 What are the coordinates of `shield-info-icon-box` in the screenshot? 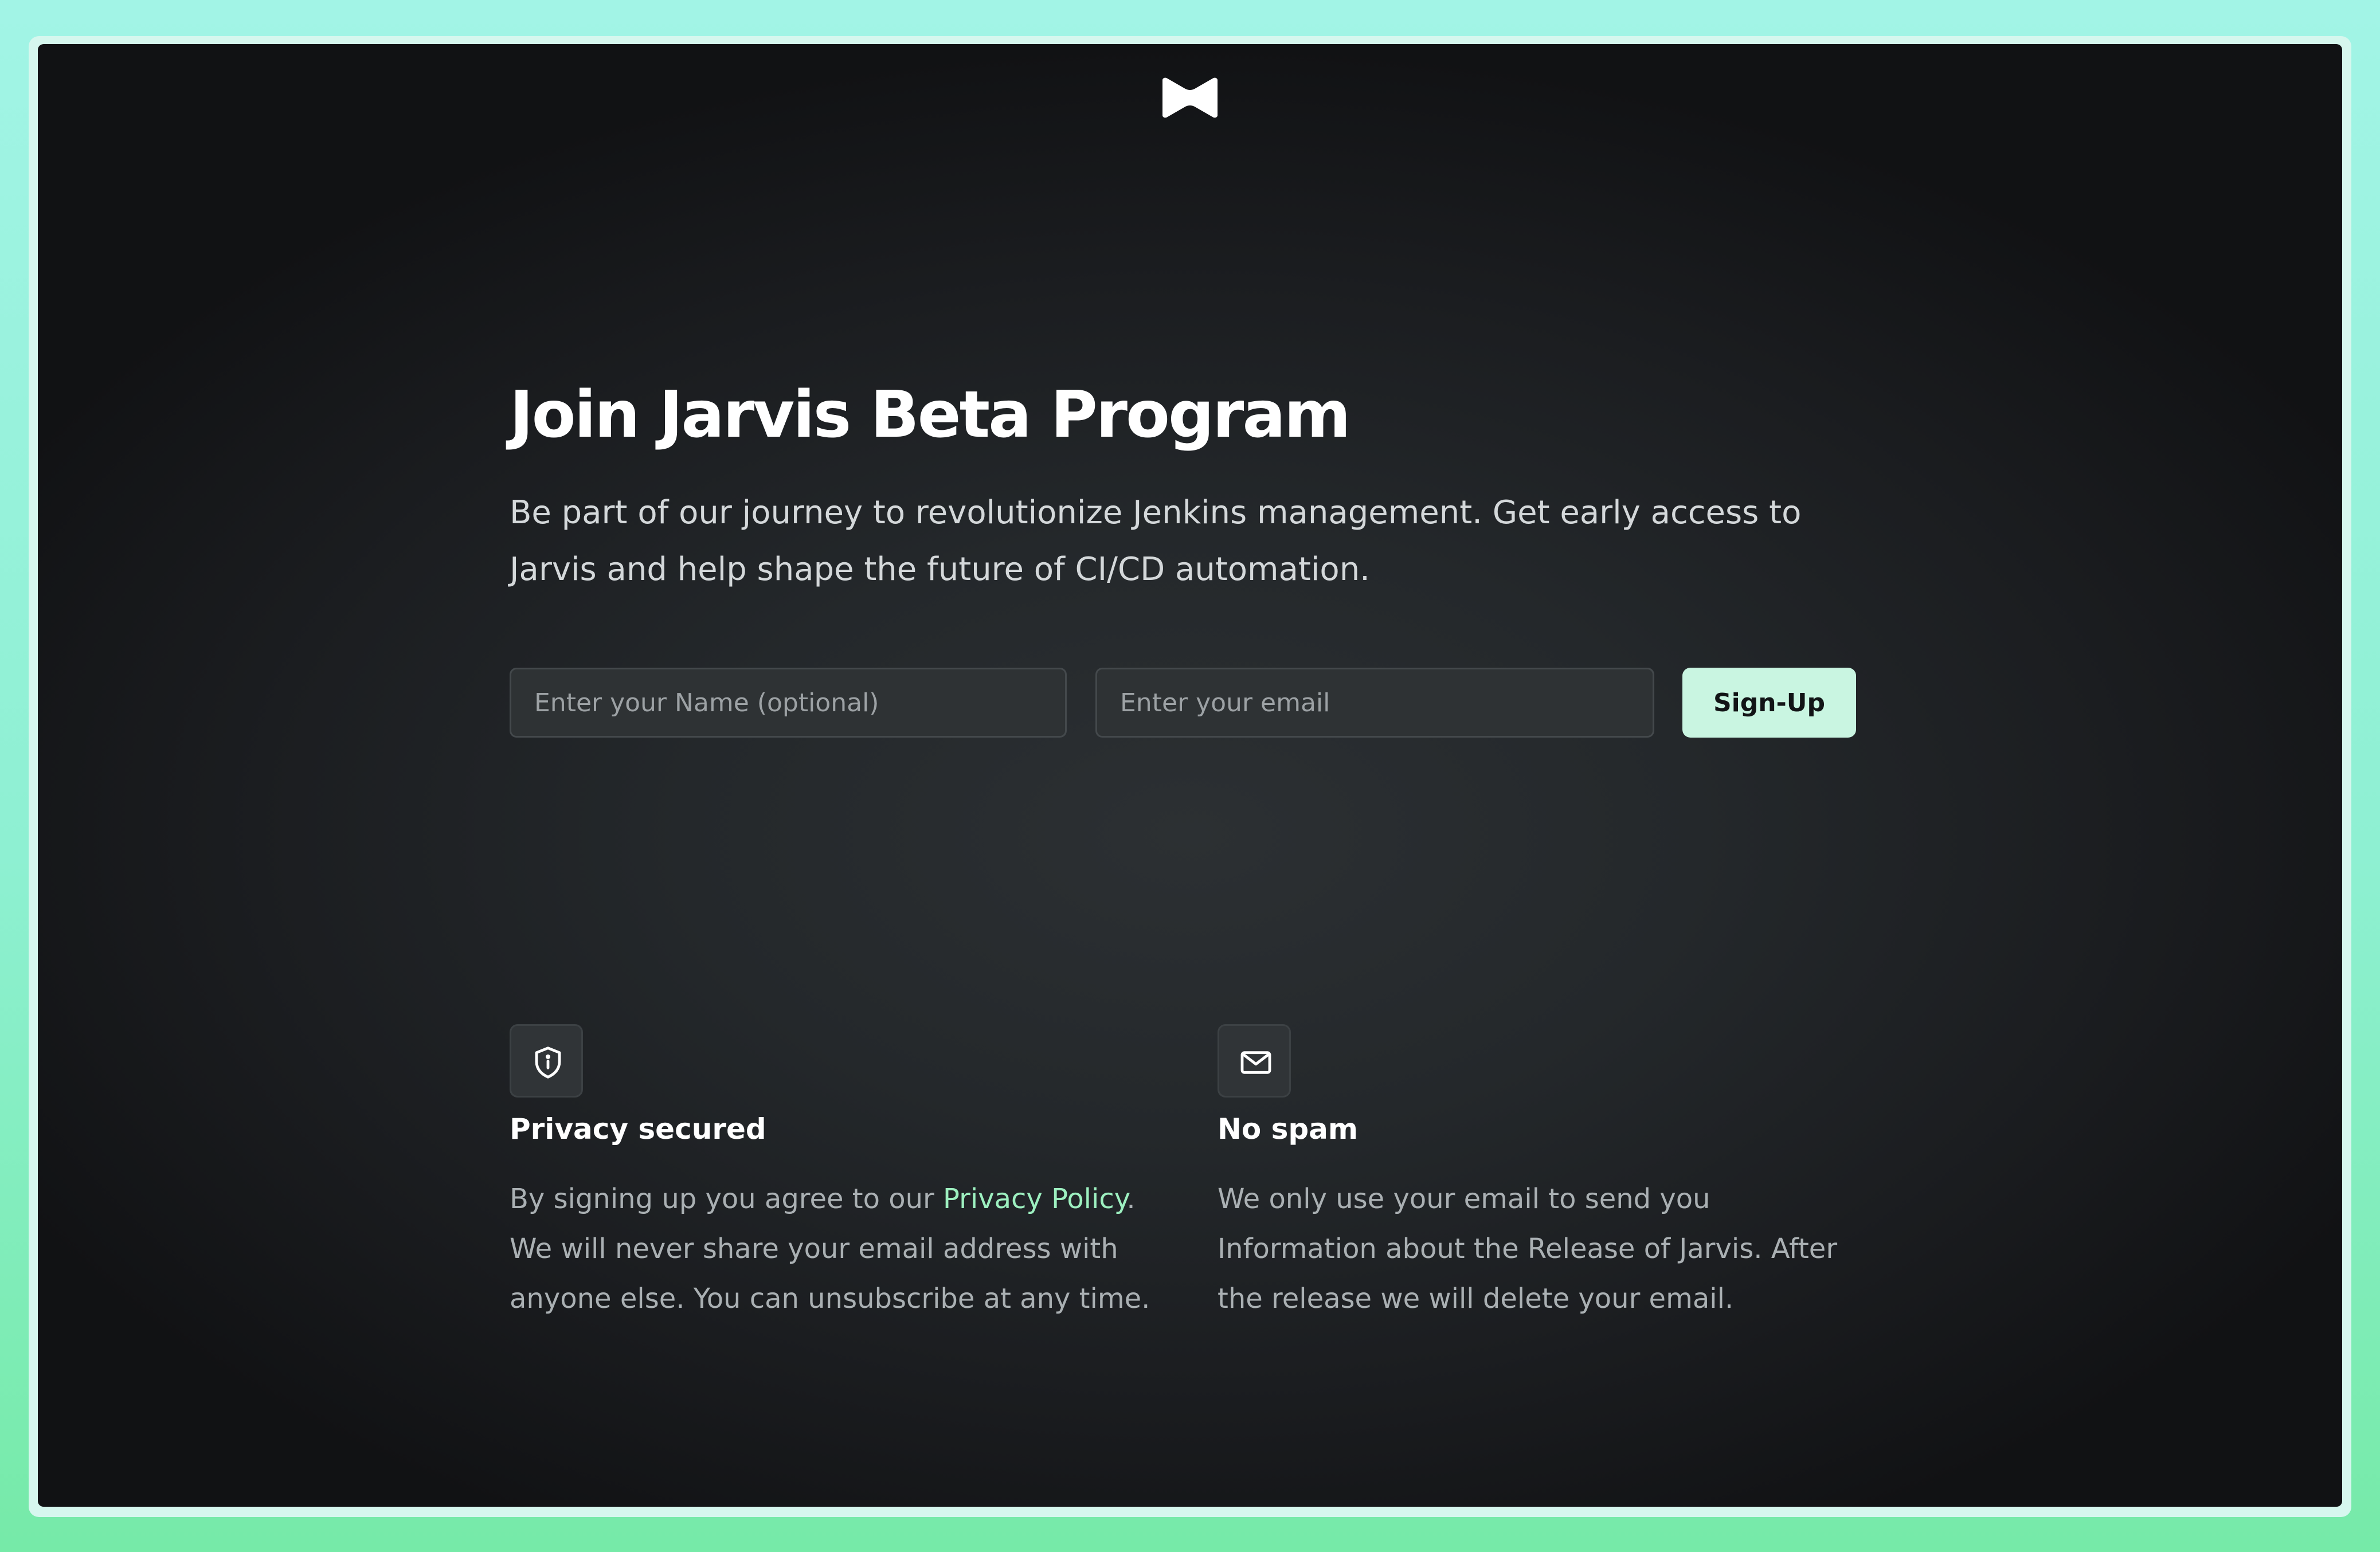 It's located at (546, 1061).